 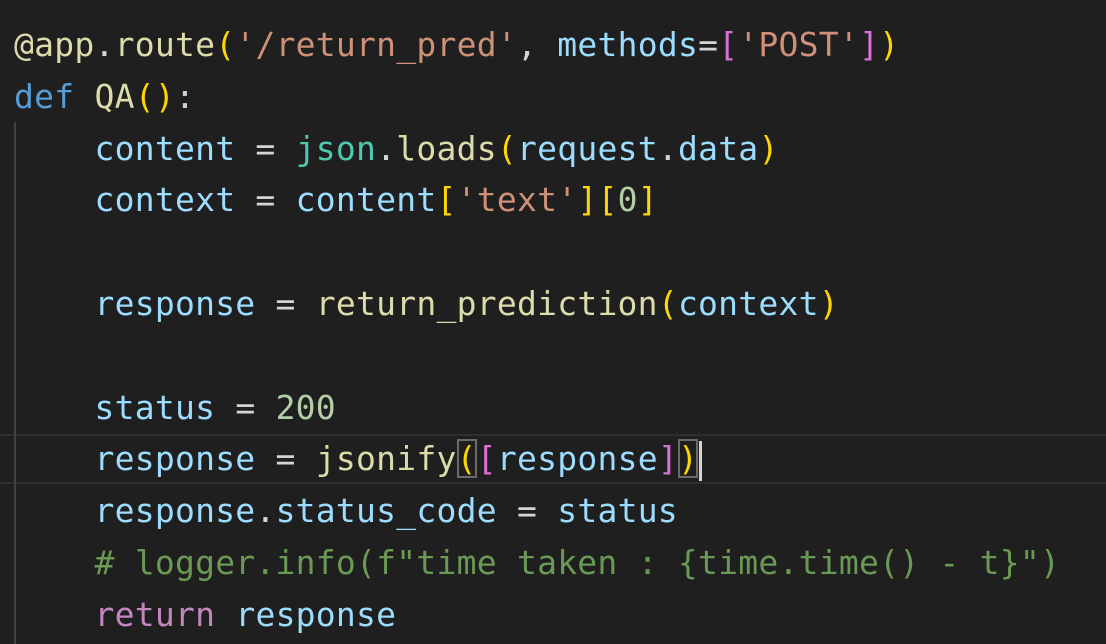 What do you see at coordinates (386, 511) in the screenshot?
I see `code-token: status_code` at bounding box center [386, 511].